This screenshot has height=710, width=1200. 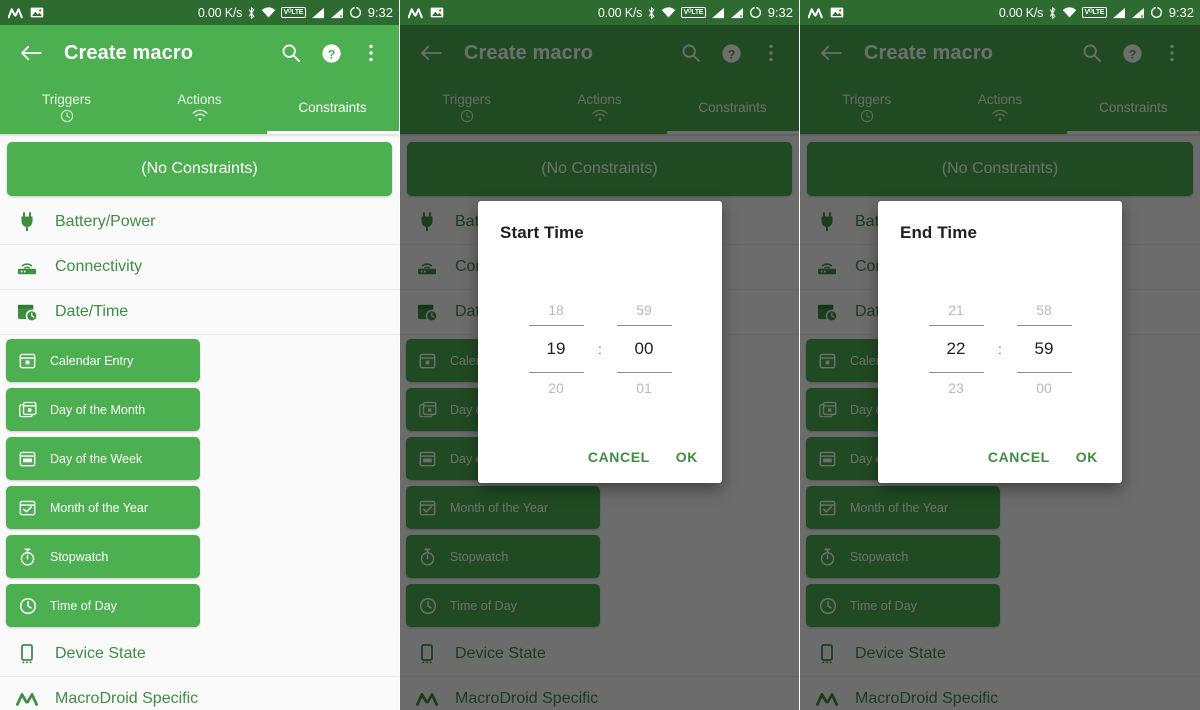 I want to click on hour-selected-value: 19, so click(x=556, y=349).